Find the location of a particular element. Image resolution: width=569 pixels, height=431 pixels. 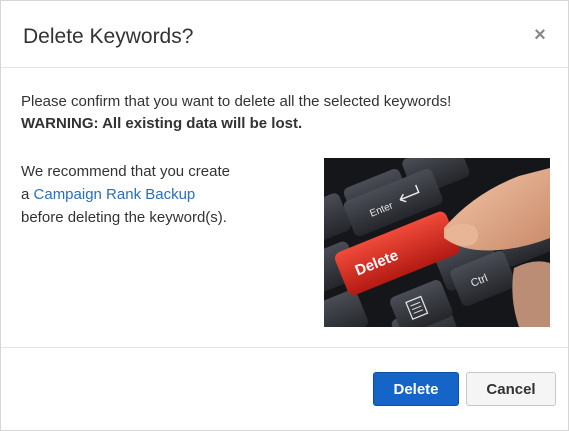

delete-button: Delete is located at coordinates (416, 389).